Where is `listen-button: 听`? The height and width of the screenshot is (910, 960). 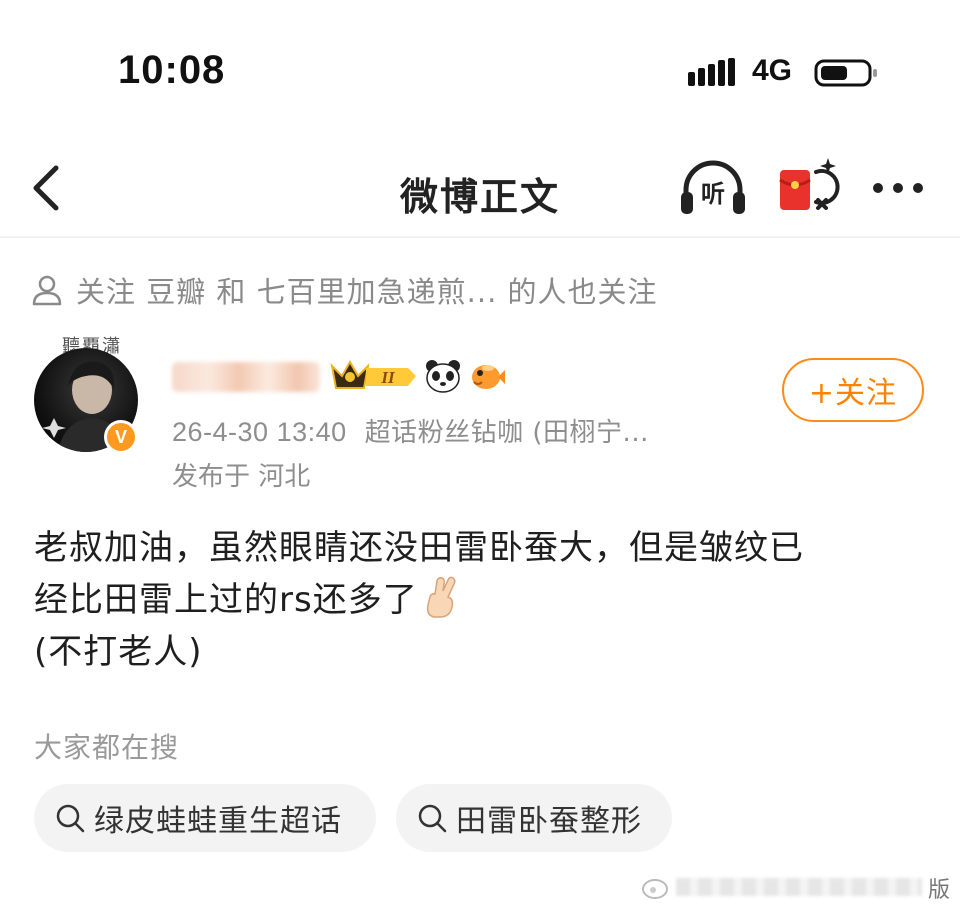
listen-button: 听 is located at coordinates (713, 188).